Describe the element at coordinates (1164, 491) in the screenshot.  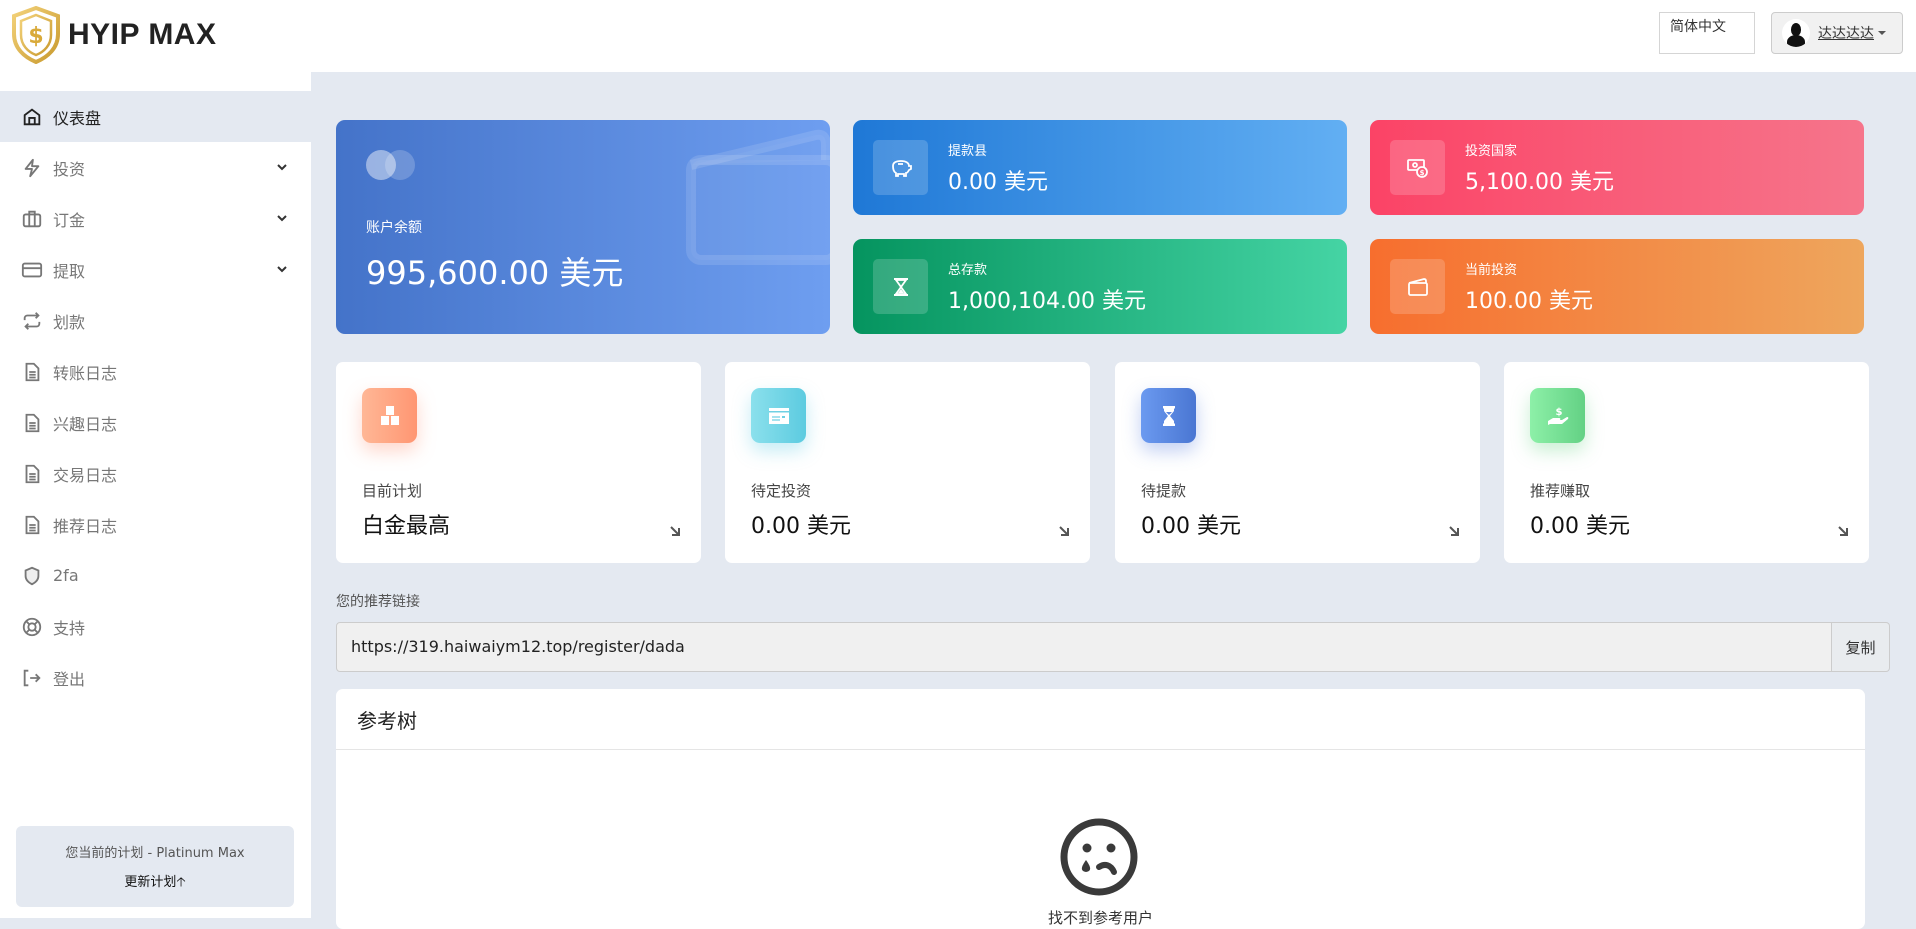
I see `mini-card-label: 待提款` at that location.